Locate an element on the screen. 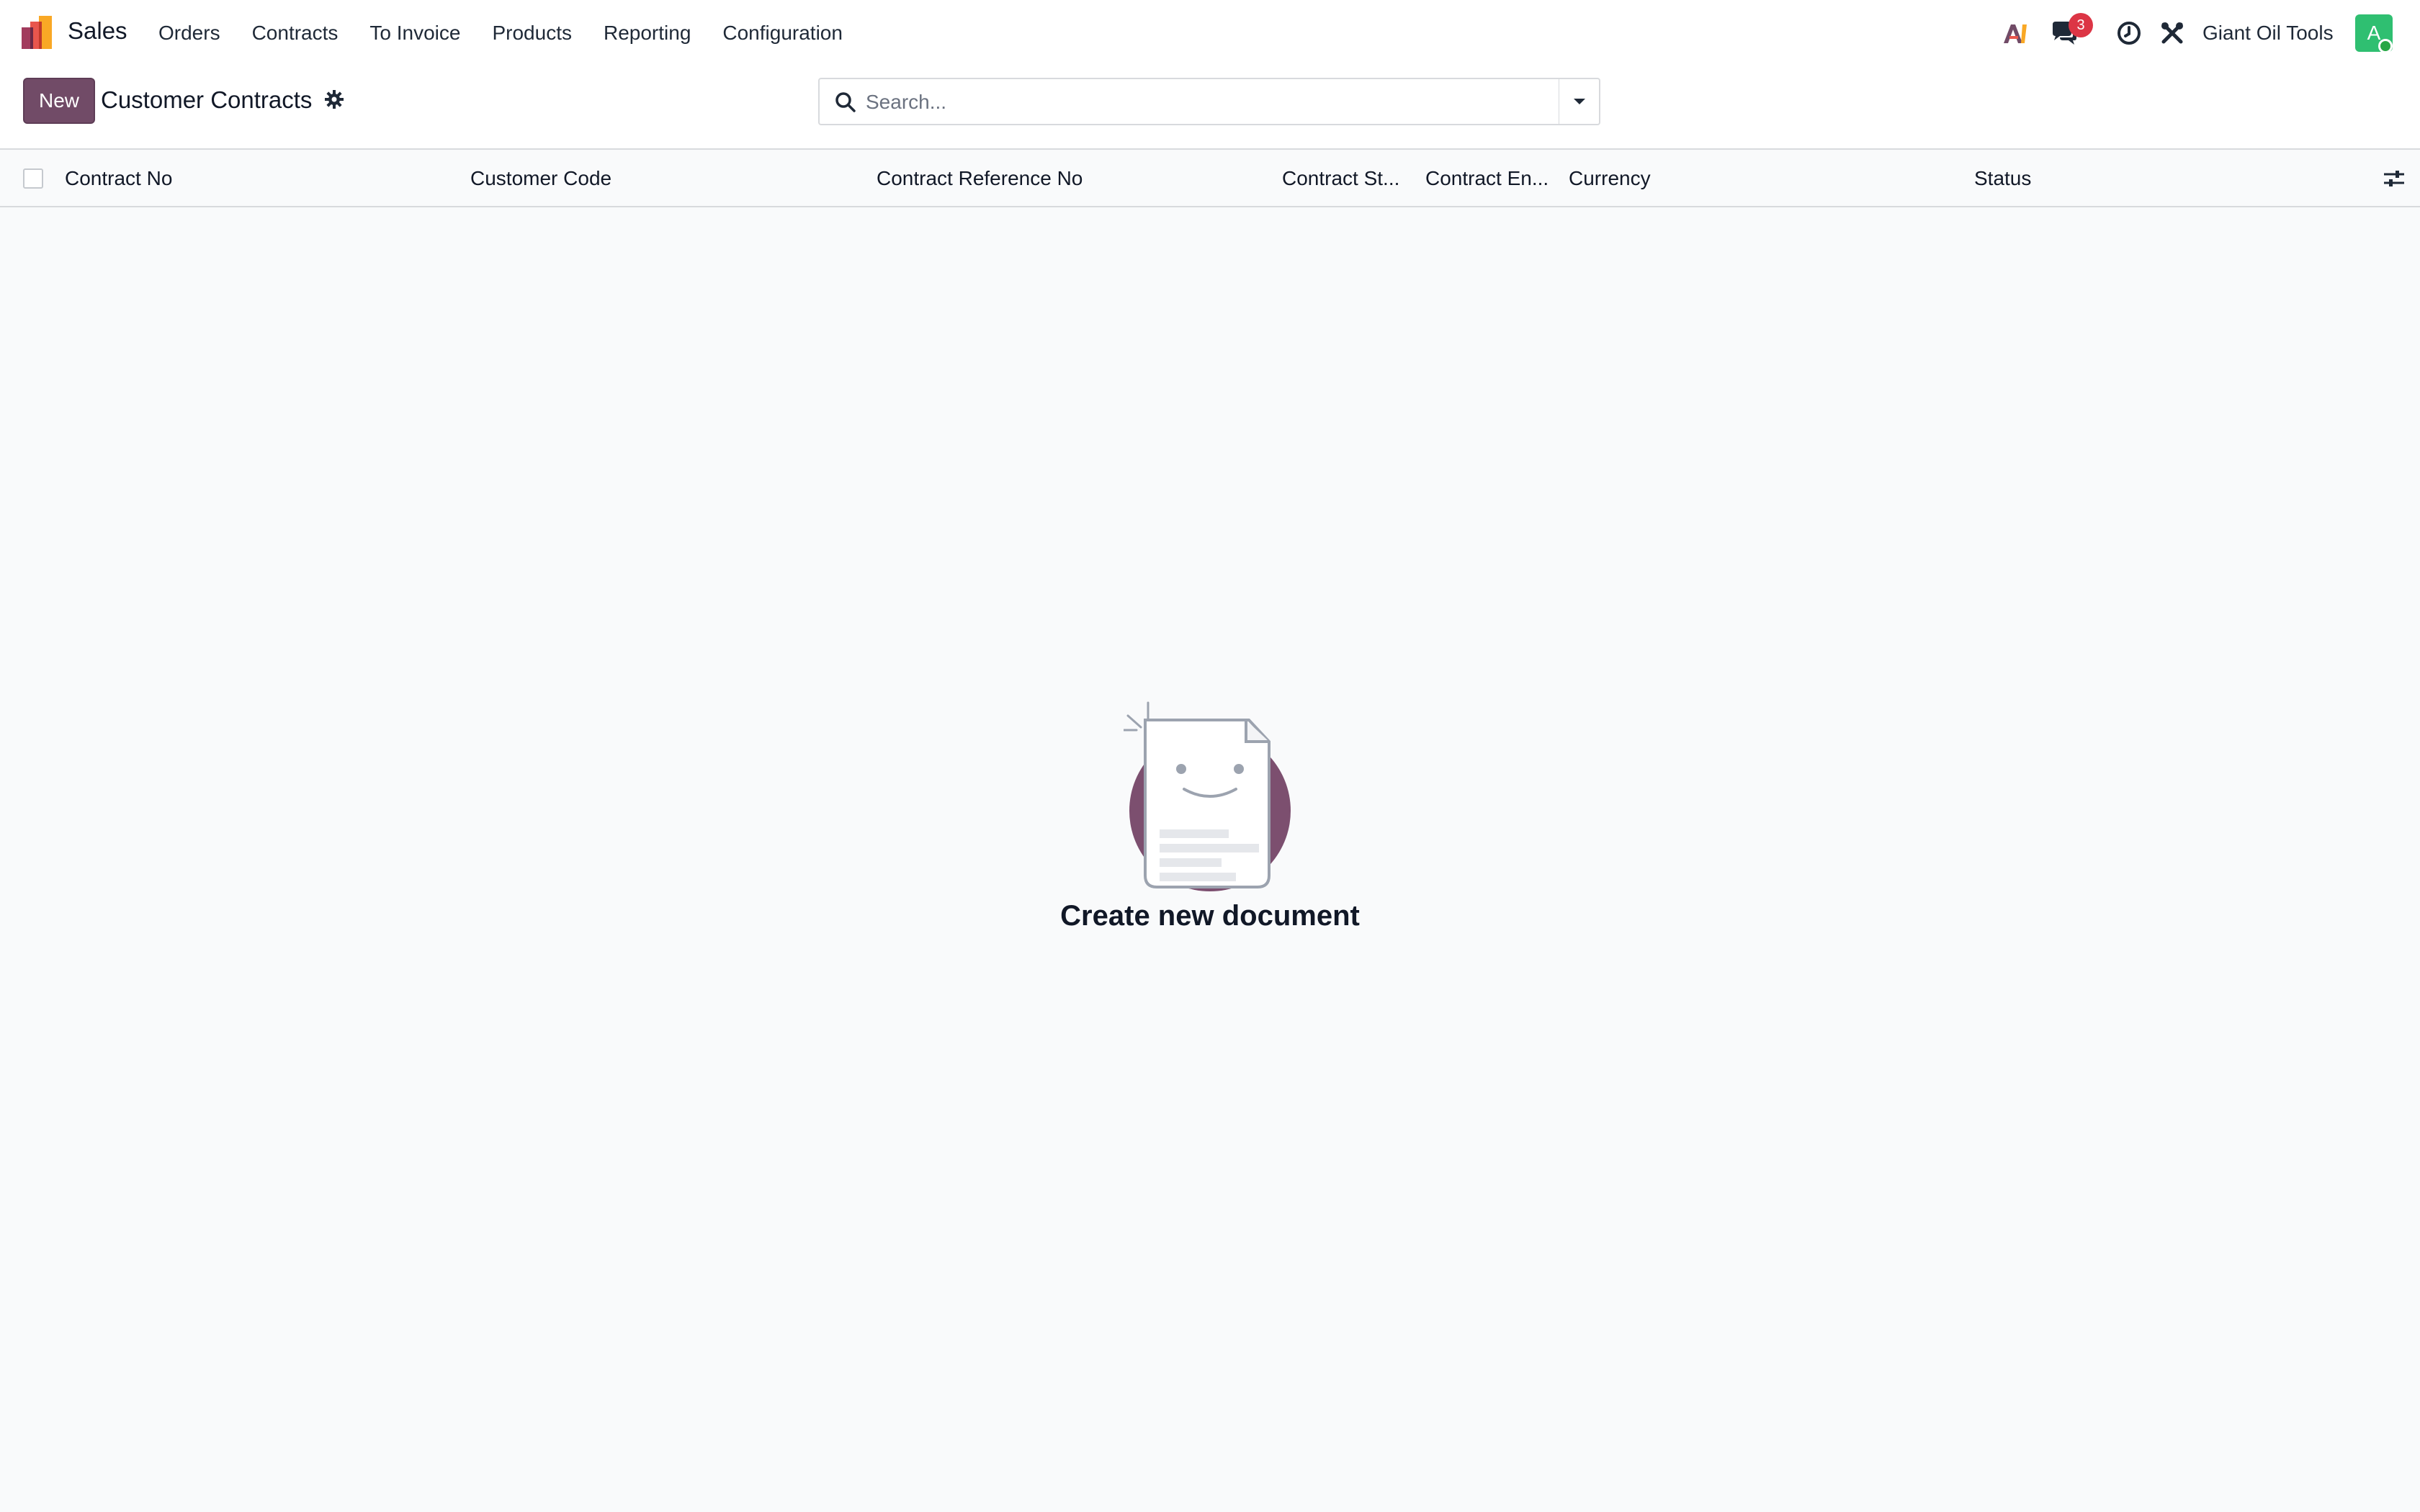 Image resolution: width=2420 pixels, height=1512 pixels. column-contract-reference-no: Contract Reference No is located at coordinates (1071, 178).